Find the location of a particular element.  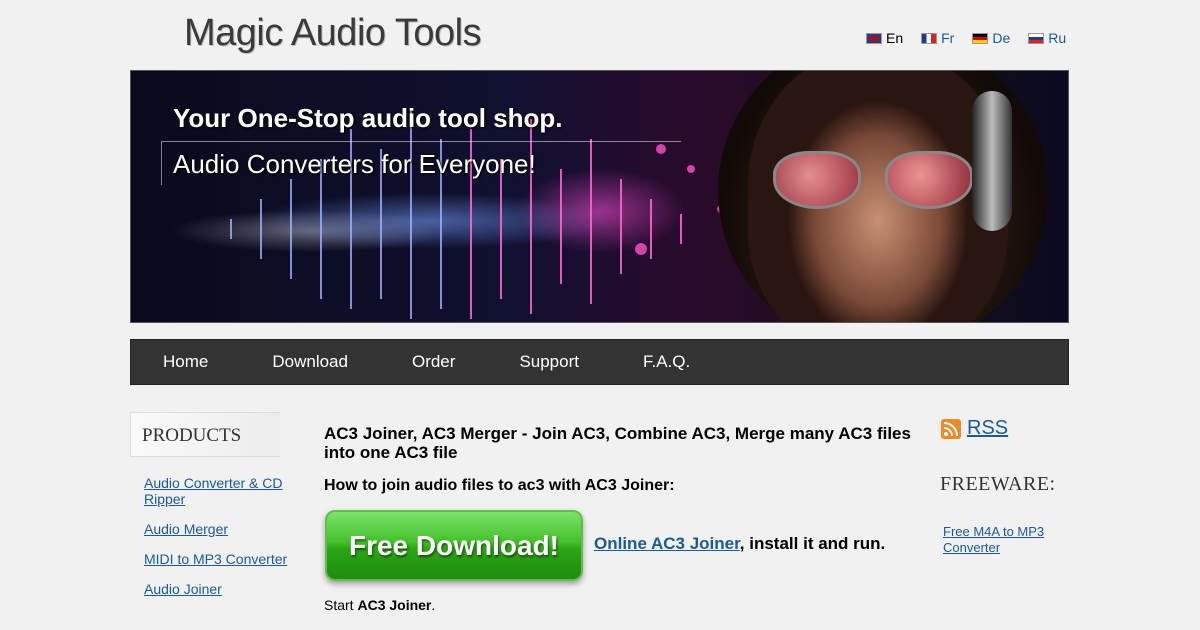

banner-tagline: Audio Converters for Everyone! is located at coordinates (354, 164).